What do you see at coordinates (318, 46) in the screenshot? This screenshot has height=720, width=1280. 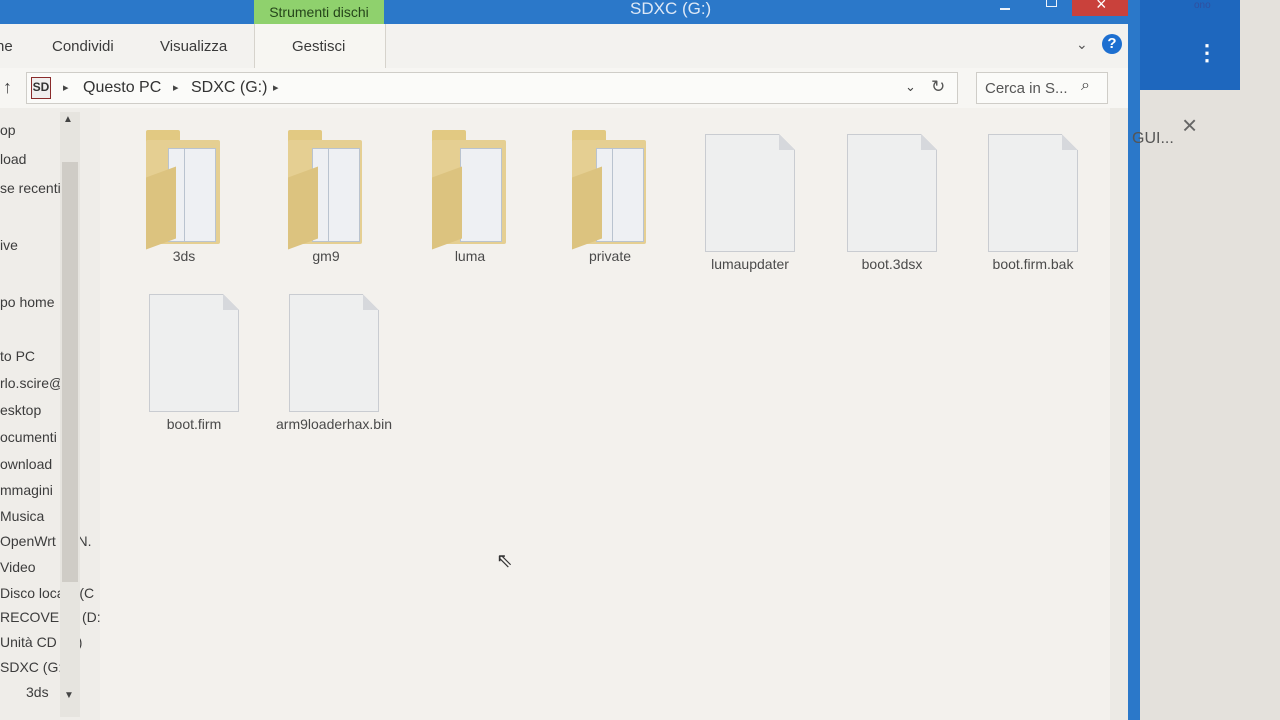 I see `tab-manage: Gestisci` at bounding box center [318, 46].